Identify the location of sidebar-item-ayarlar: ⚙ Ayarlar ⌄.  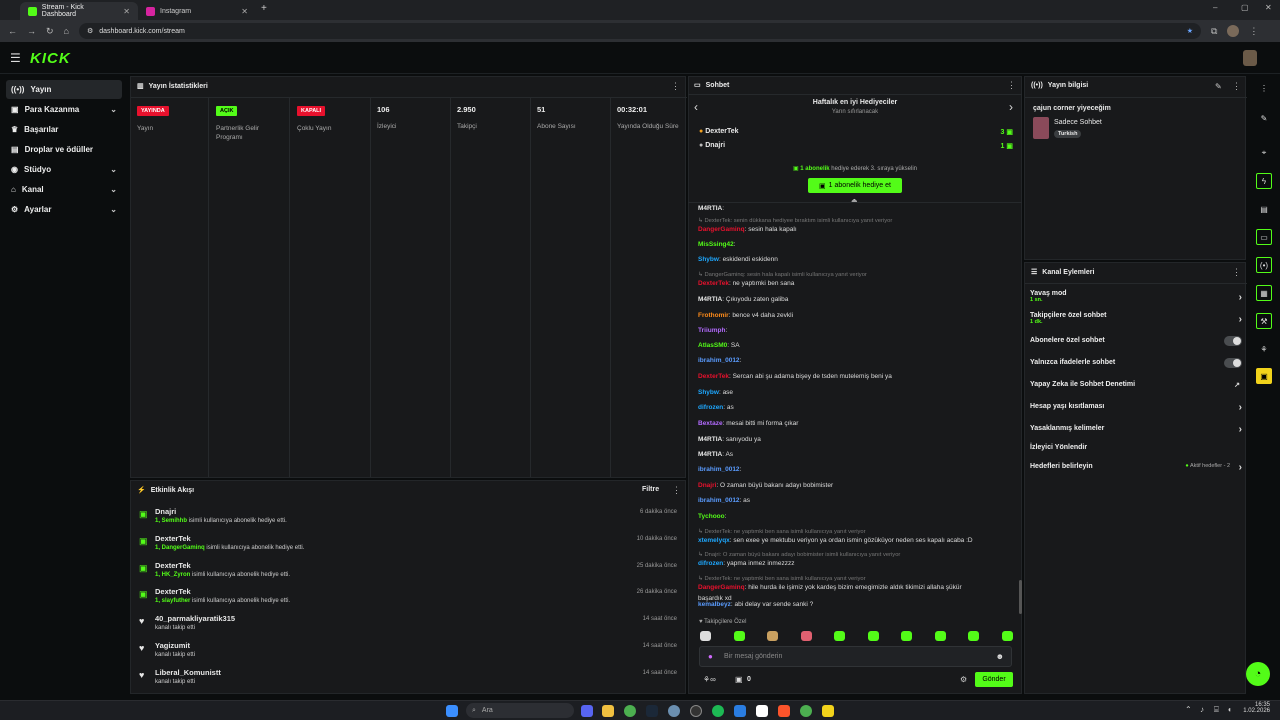
(64, 209).